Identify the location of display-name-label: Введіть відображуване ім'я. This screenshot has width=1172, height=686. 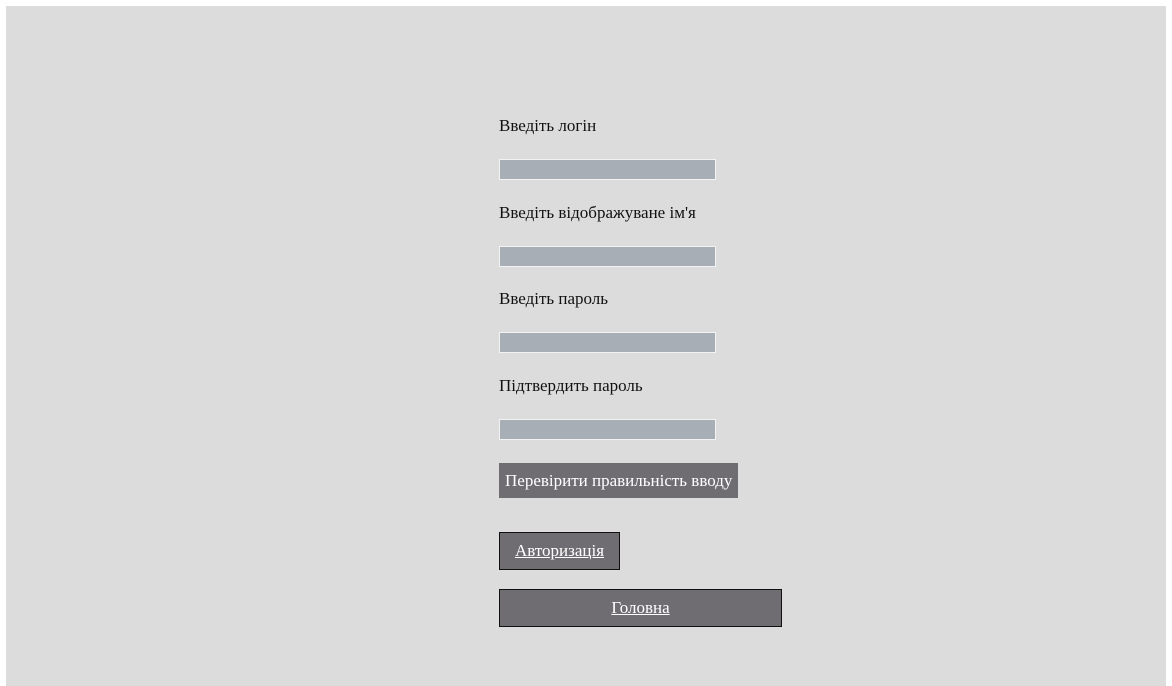
(597, 212).